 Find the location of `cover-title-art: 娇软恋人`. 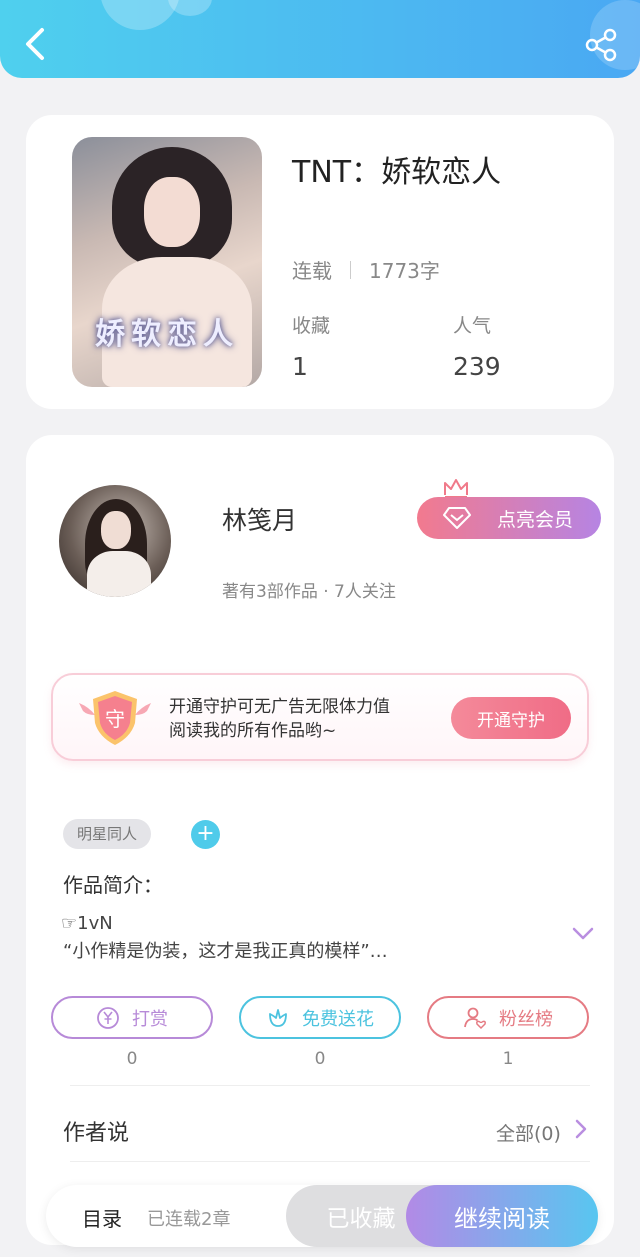

cover-title-art: 娇软恋人 is located at coordinates (167, 334).